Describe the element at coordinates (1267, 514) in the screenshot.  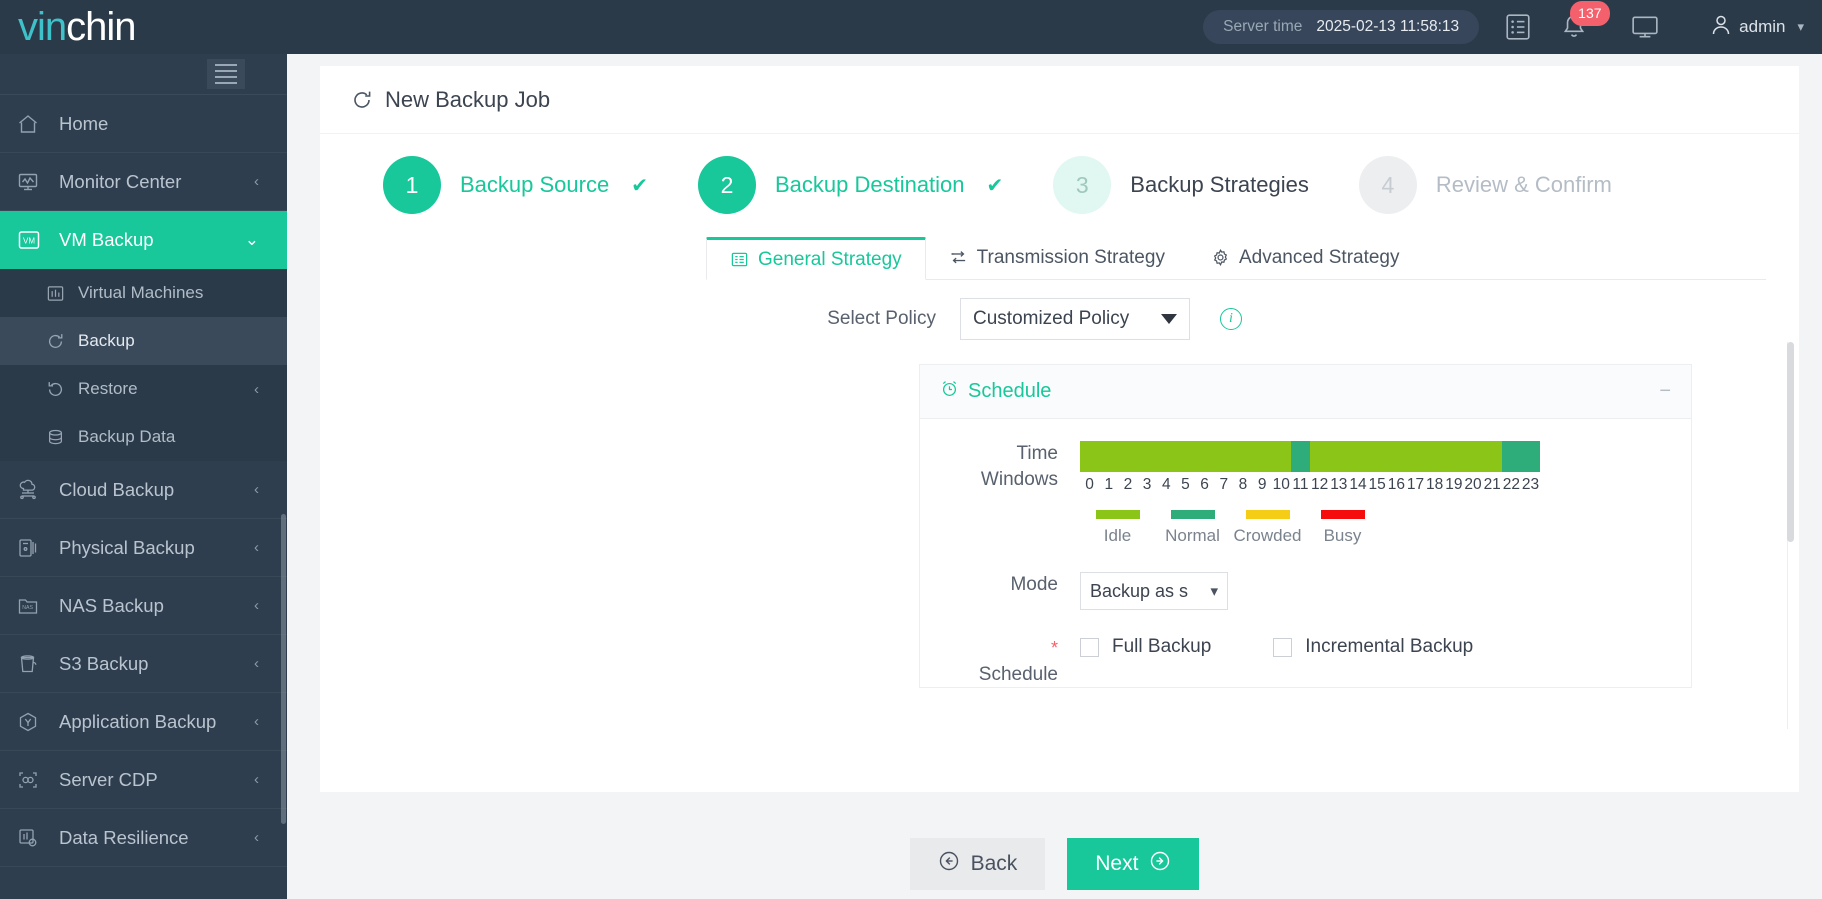
I see `legend-swatch` at that location.